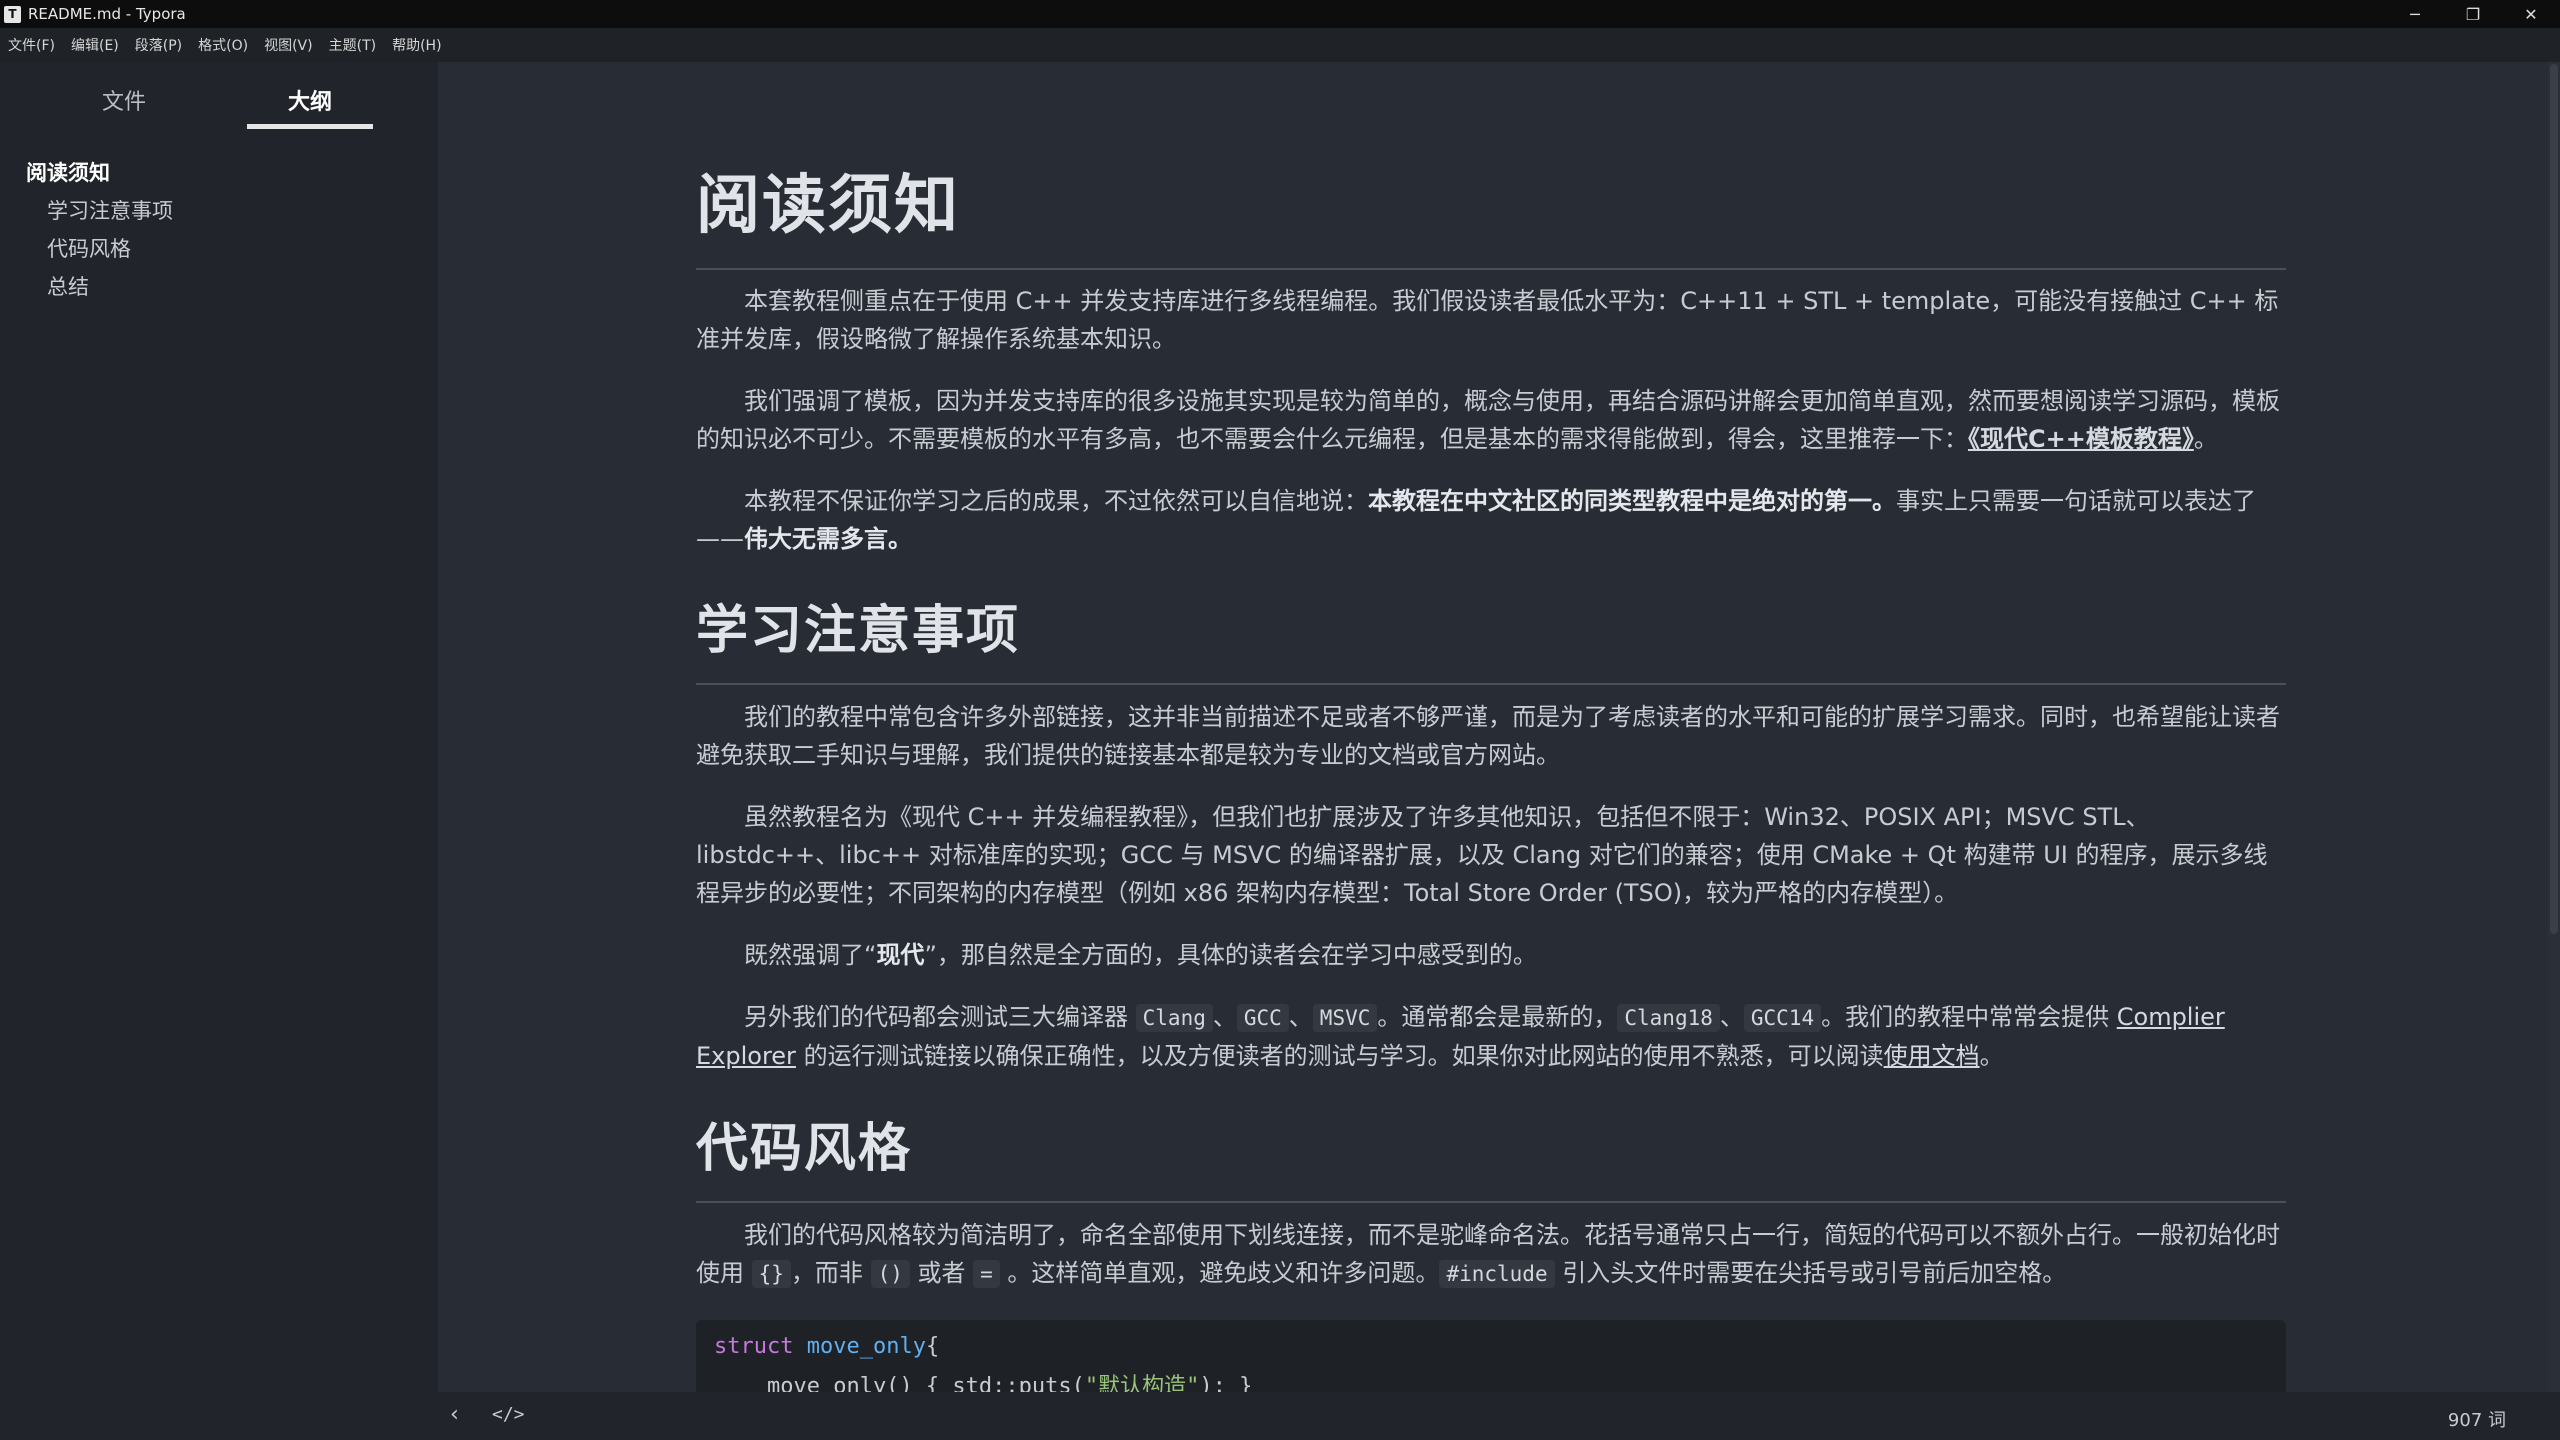  I want to click on code-identifier: move_only, so click(859, 1346).